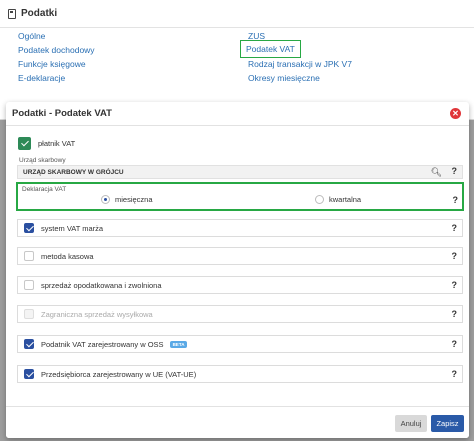 Image resolution: width=474 pixels, height=441 pixels. I want to click on option-oss: Podatnik VAT zarejestrowany w OSS BETA ?, so click(240, 344).